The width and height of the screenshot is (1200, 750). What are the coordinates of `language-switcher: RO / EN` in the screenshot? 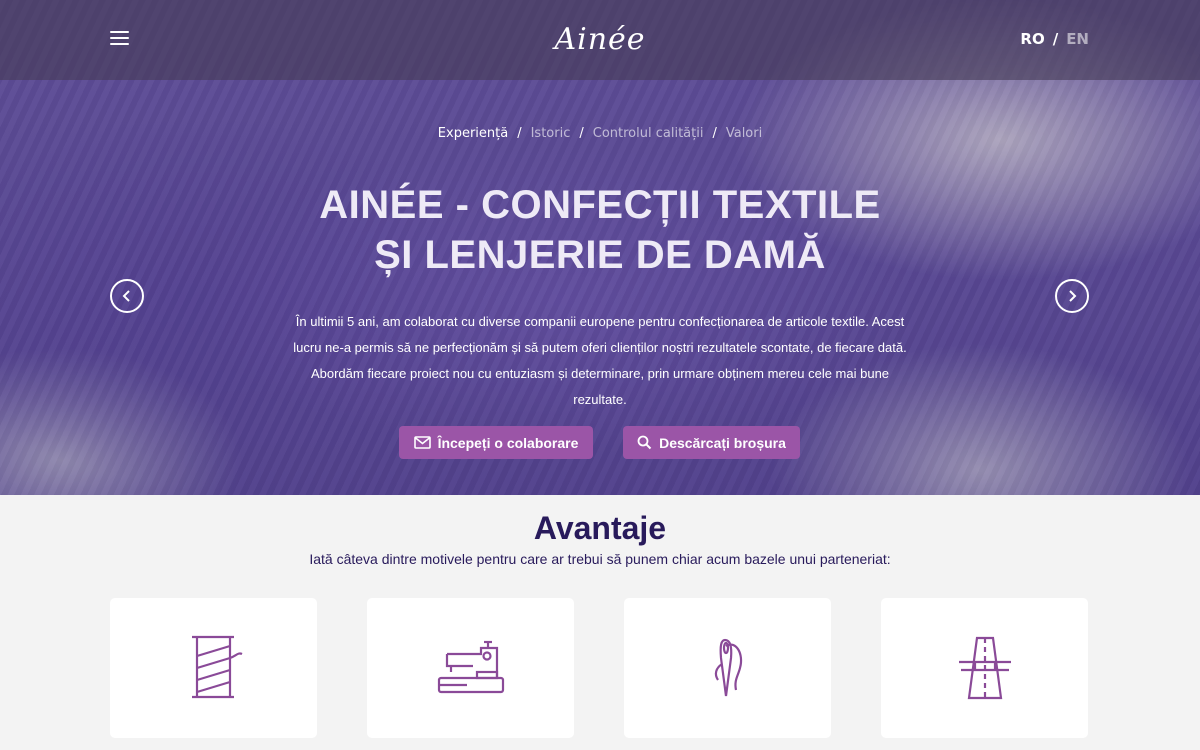 It's located at (1054, 39).